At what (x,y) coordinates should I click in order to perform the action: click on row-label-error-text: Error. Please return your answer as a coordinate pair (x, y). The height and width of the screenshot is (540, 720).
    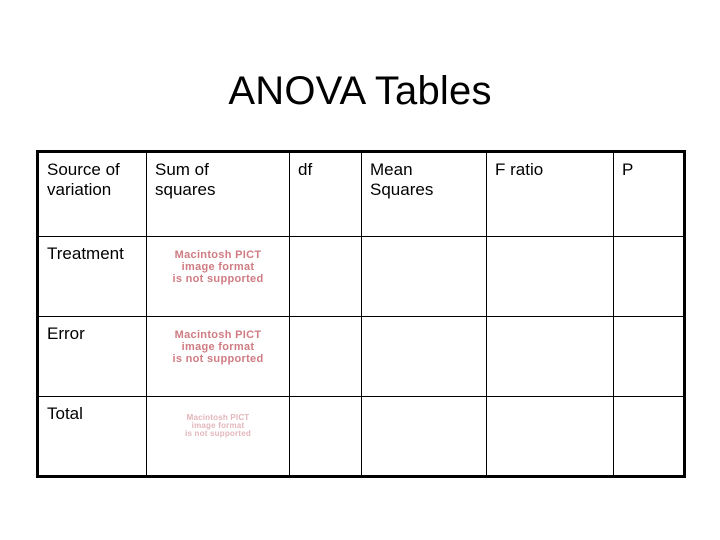
    Looking at the image, I should click on (66, 333).